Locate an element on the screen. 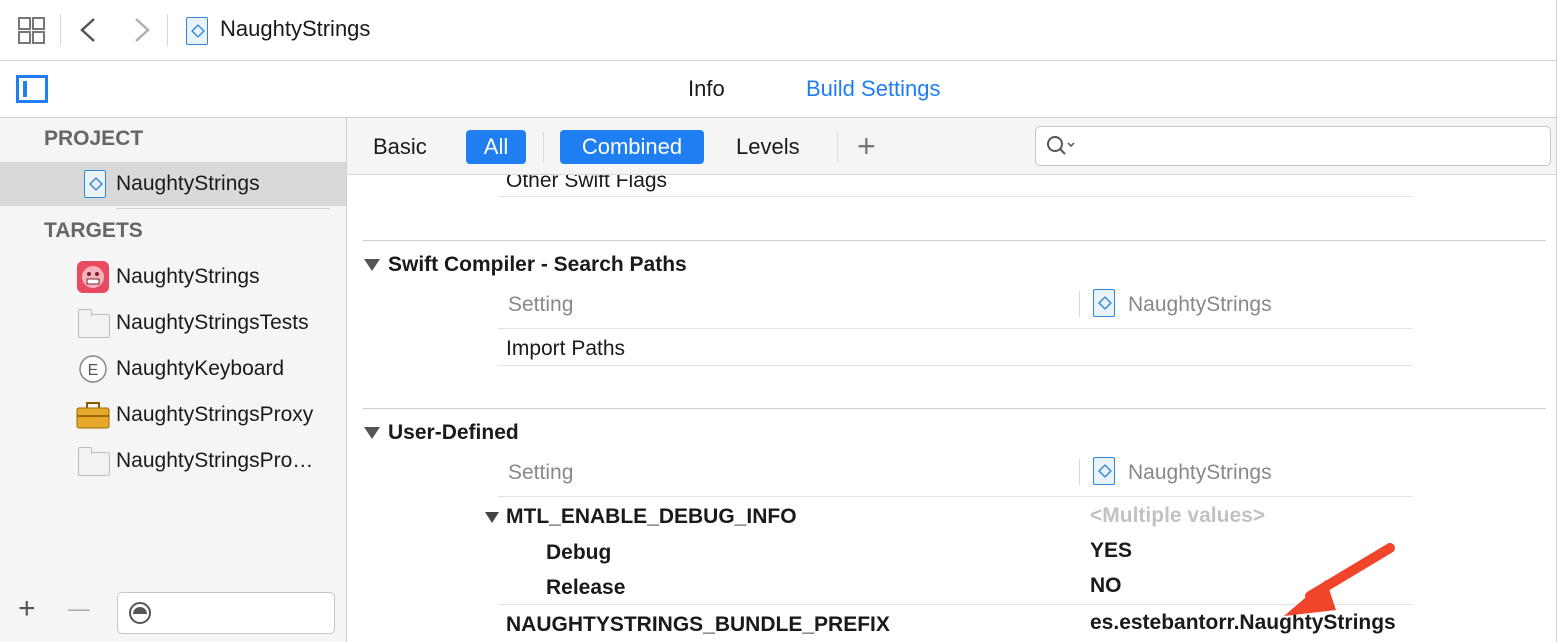 The height and width of the screenshot is (642, 1568). section-title: User-Defined is located at coordinates (453, 433).